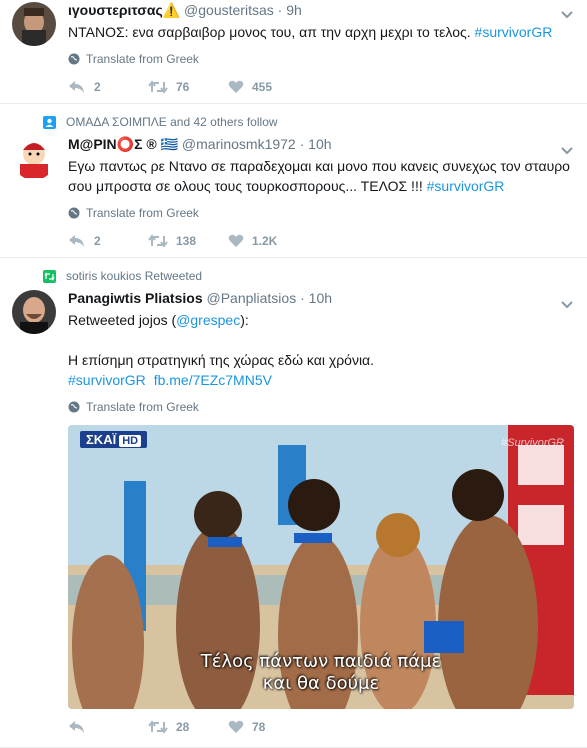  Describe the element at coordinates (183, 727) in the screenshot. I see `retweet-count: 28` at that location.